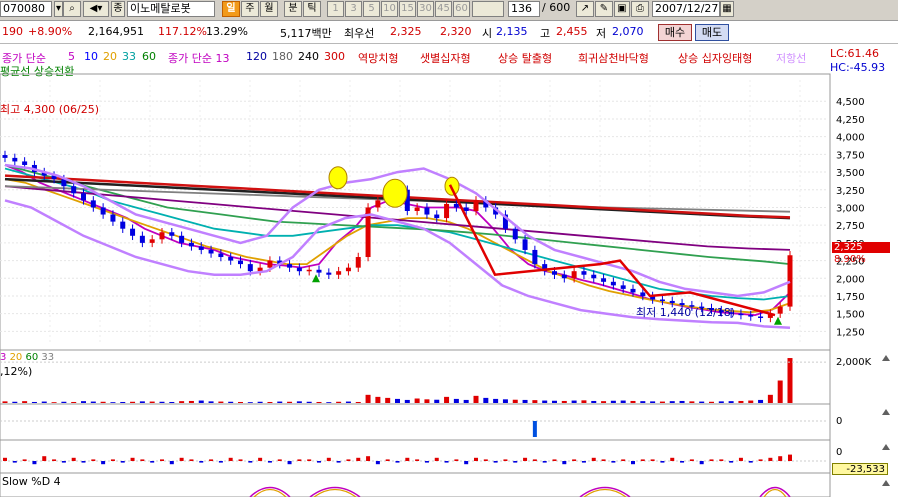  Describe the element at coordinates (149, 56) in the screenshot. I see `legend-ma-60: 60` at that location.